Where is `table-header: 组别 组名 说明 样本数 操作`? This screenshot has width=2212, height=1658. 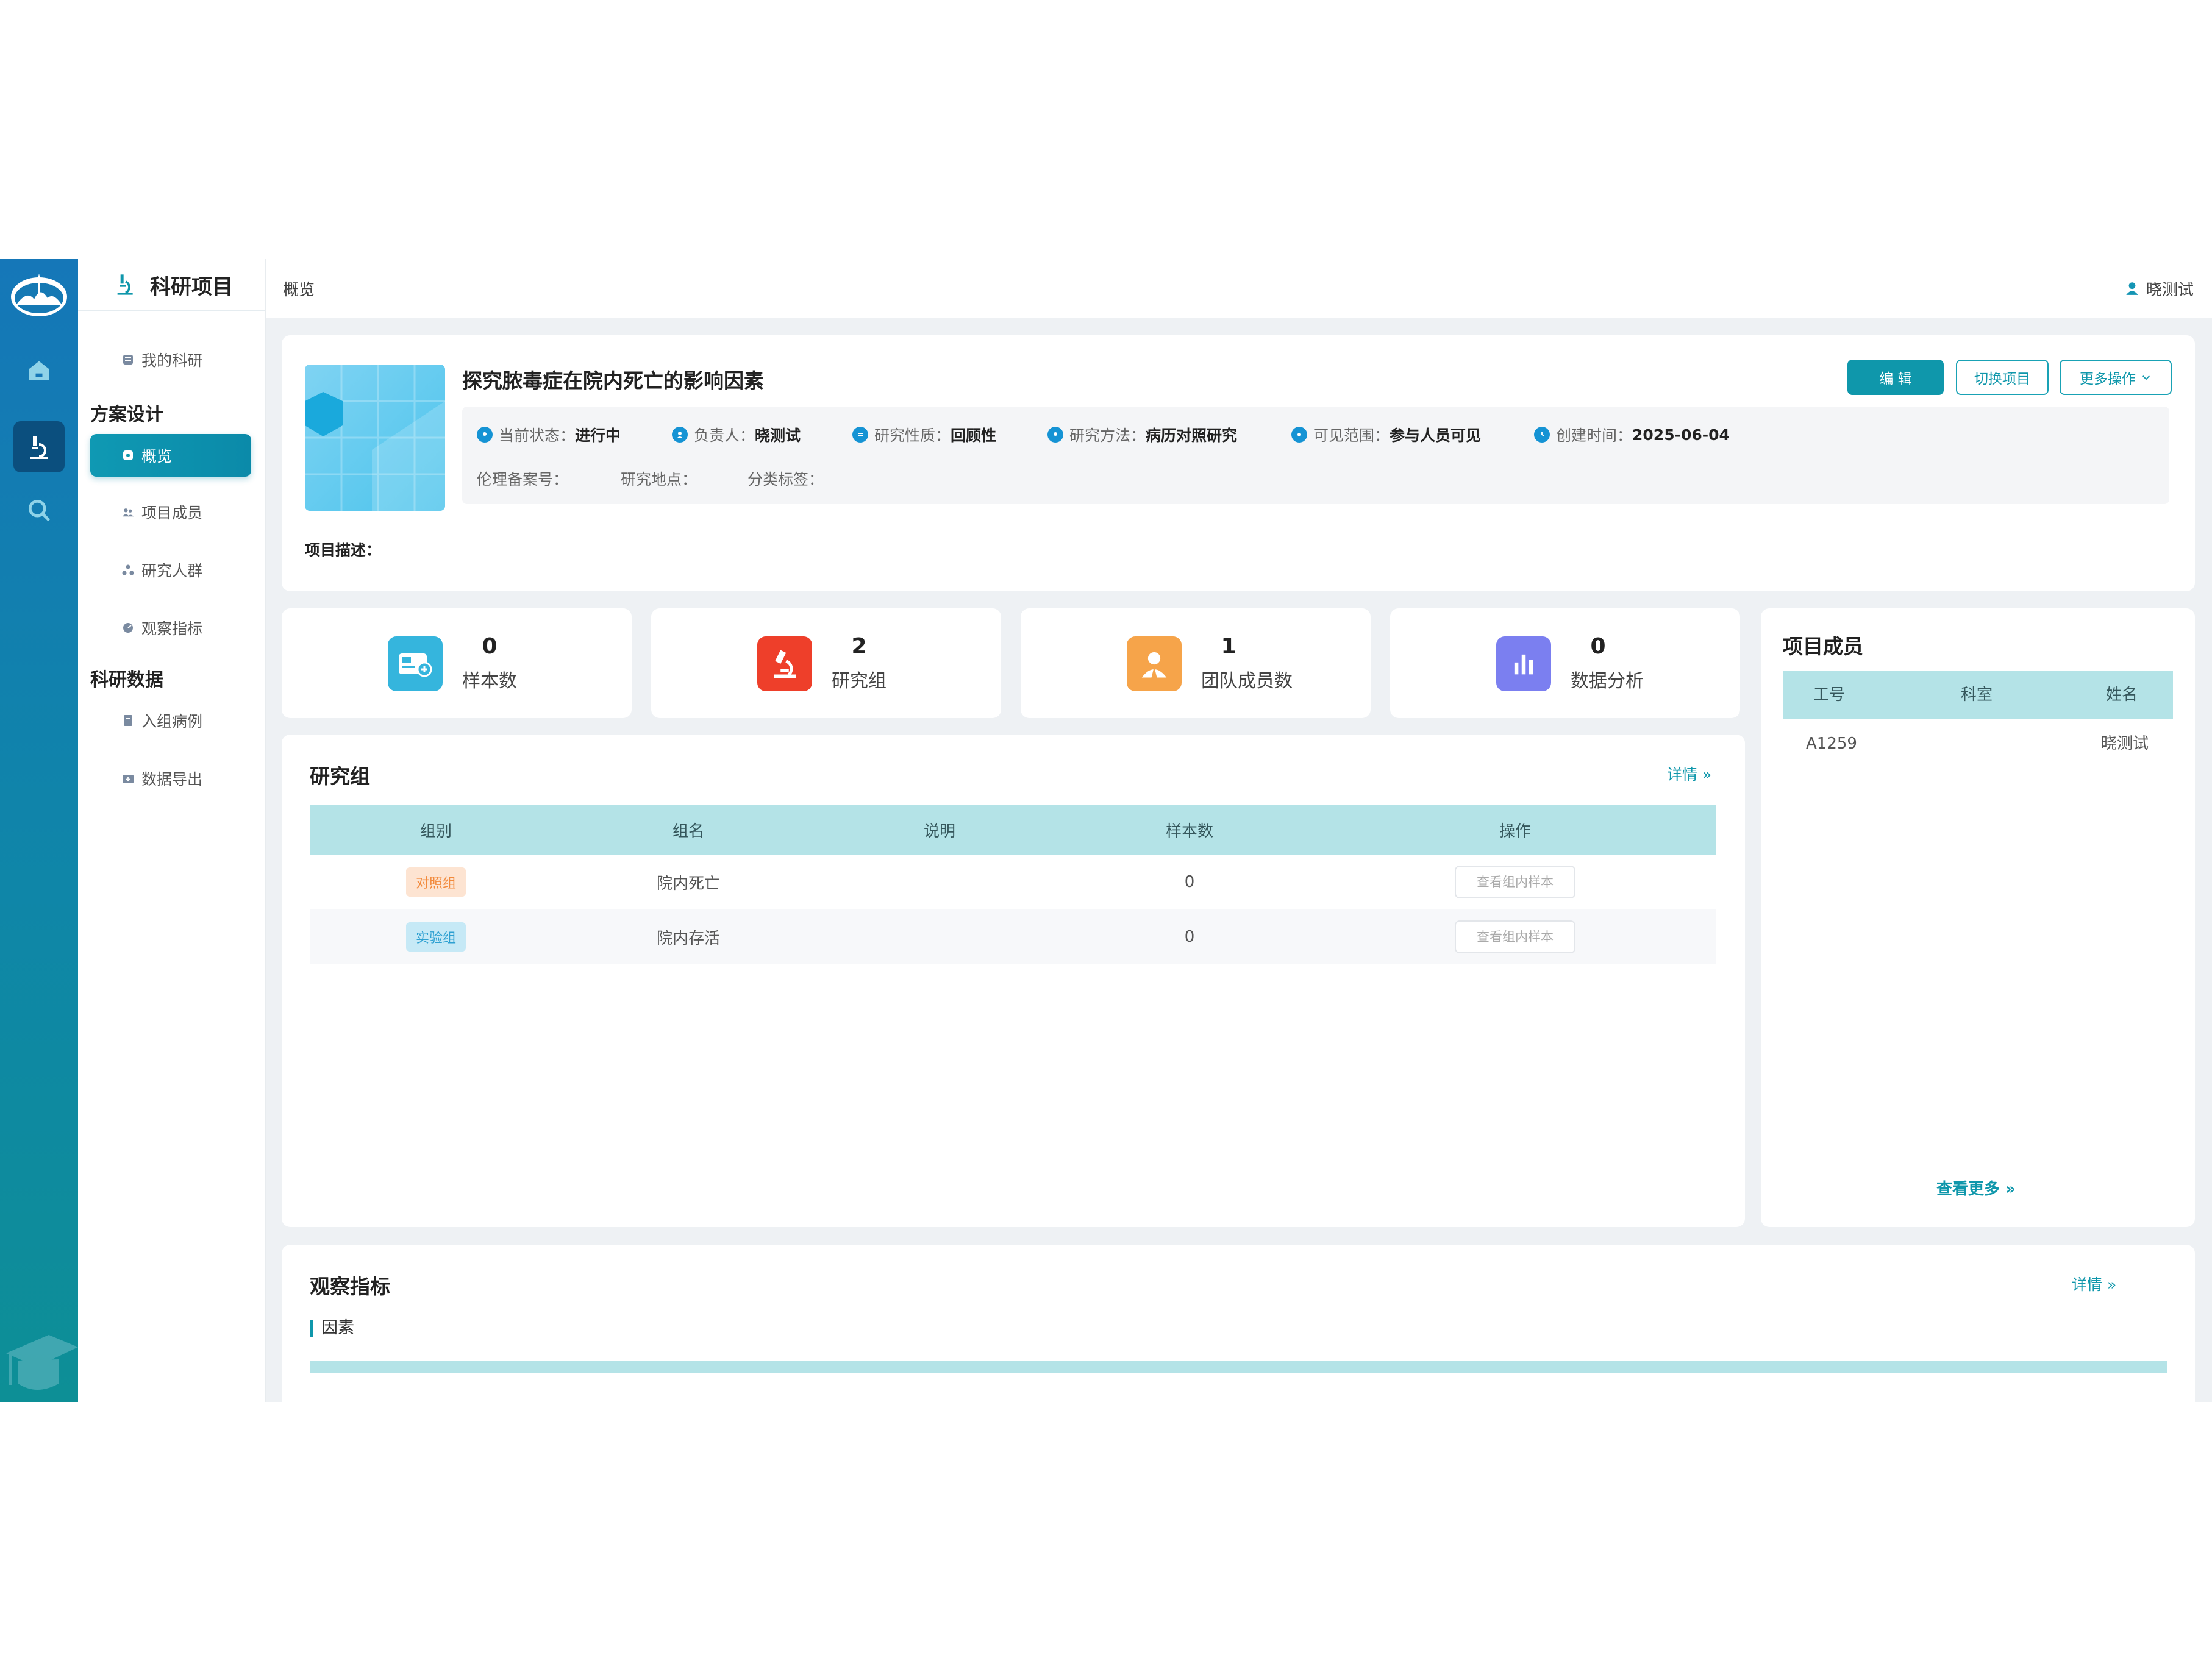 table-header: 组别 组名 说明 样本数 操作 is located at coordinates (1013, 830).